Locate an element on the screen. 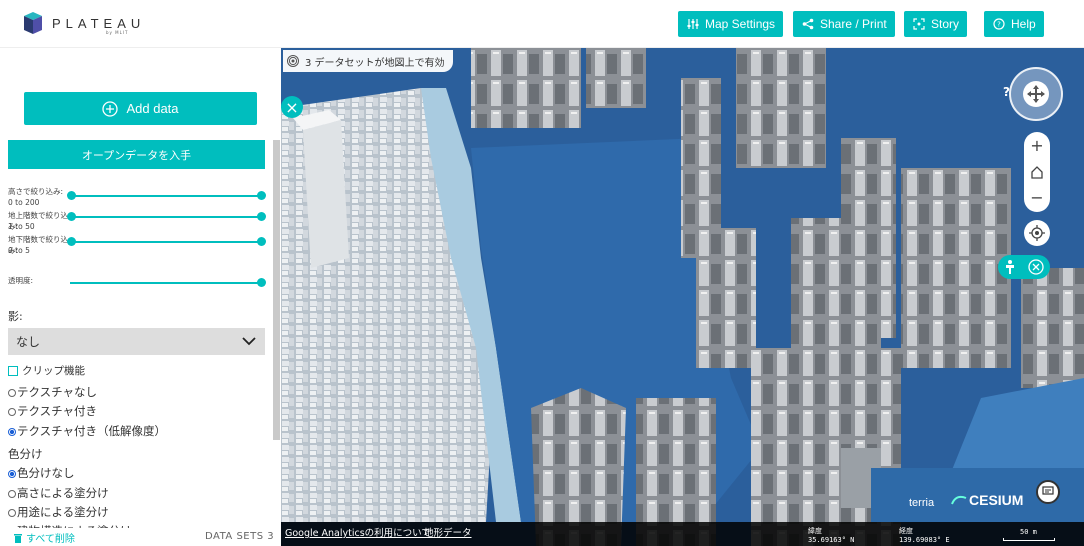 This screenshot has width=1084, height=546. story-button: Story is located at coordinates (936, 24).